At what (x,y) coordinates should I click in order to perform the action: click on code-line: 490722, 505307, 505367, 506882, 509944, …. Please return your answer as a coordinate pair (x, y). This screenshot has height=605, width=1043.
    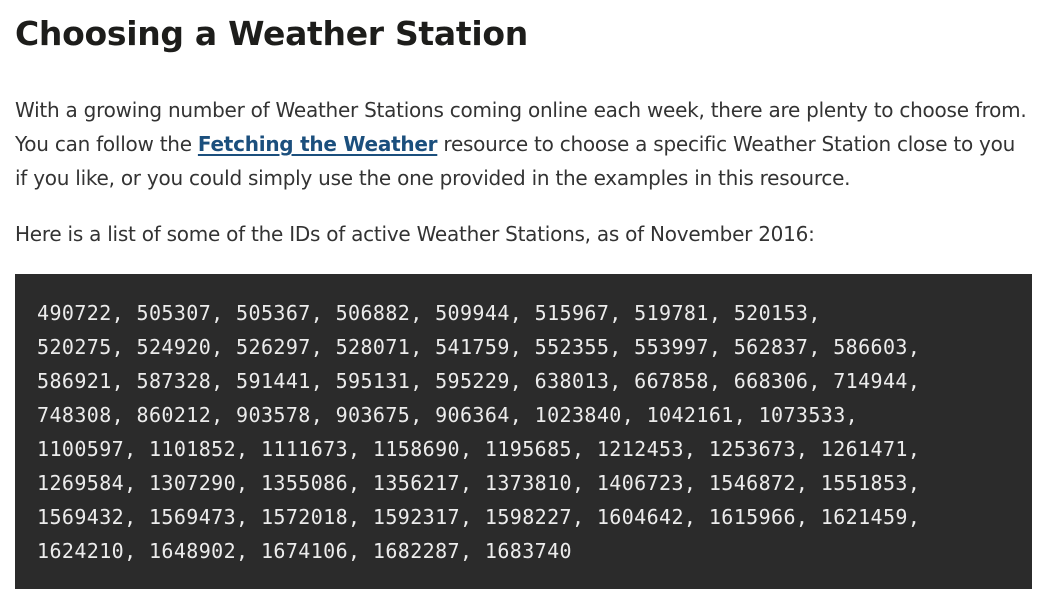
    Looking at the image, I should click on (429, 313).